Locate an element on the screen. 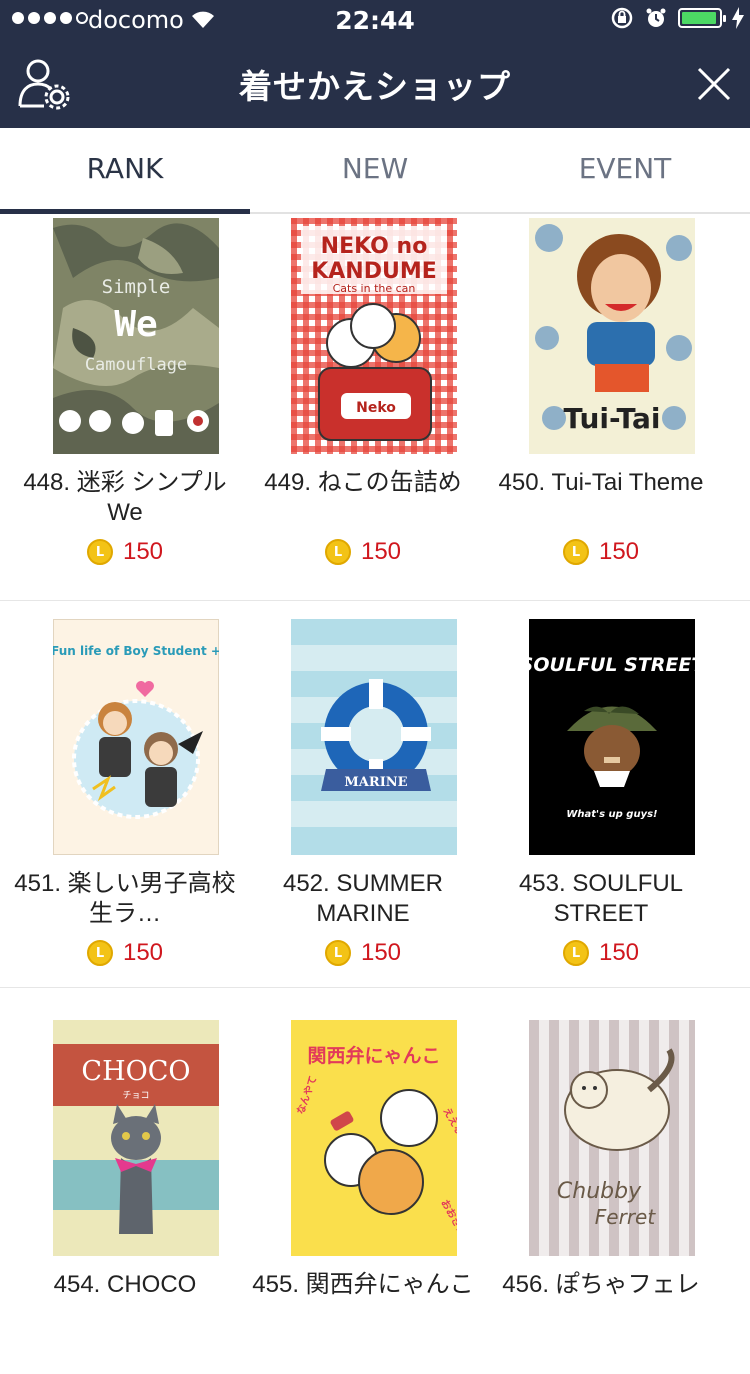  theme-thumbnail: Chubby Ferret is located at coordinates (612, 1138).